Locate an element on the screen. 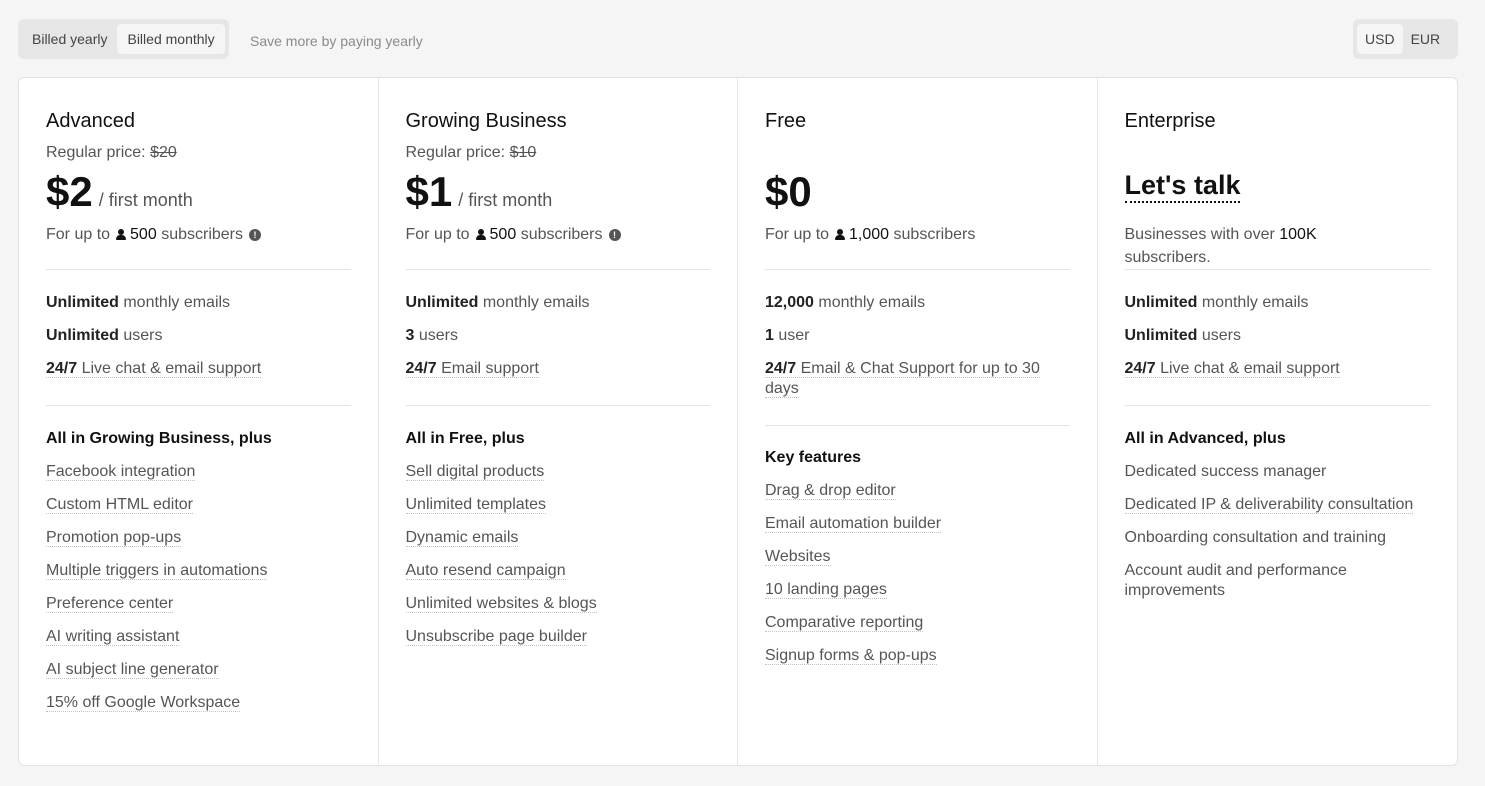 Image resolution: width=1485 pixels, height=786 pixels. feature-label: Sell digital products is located at coordinates (475, 472).